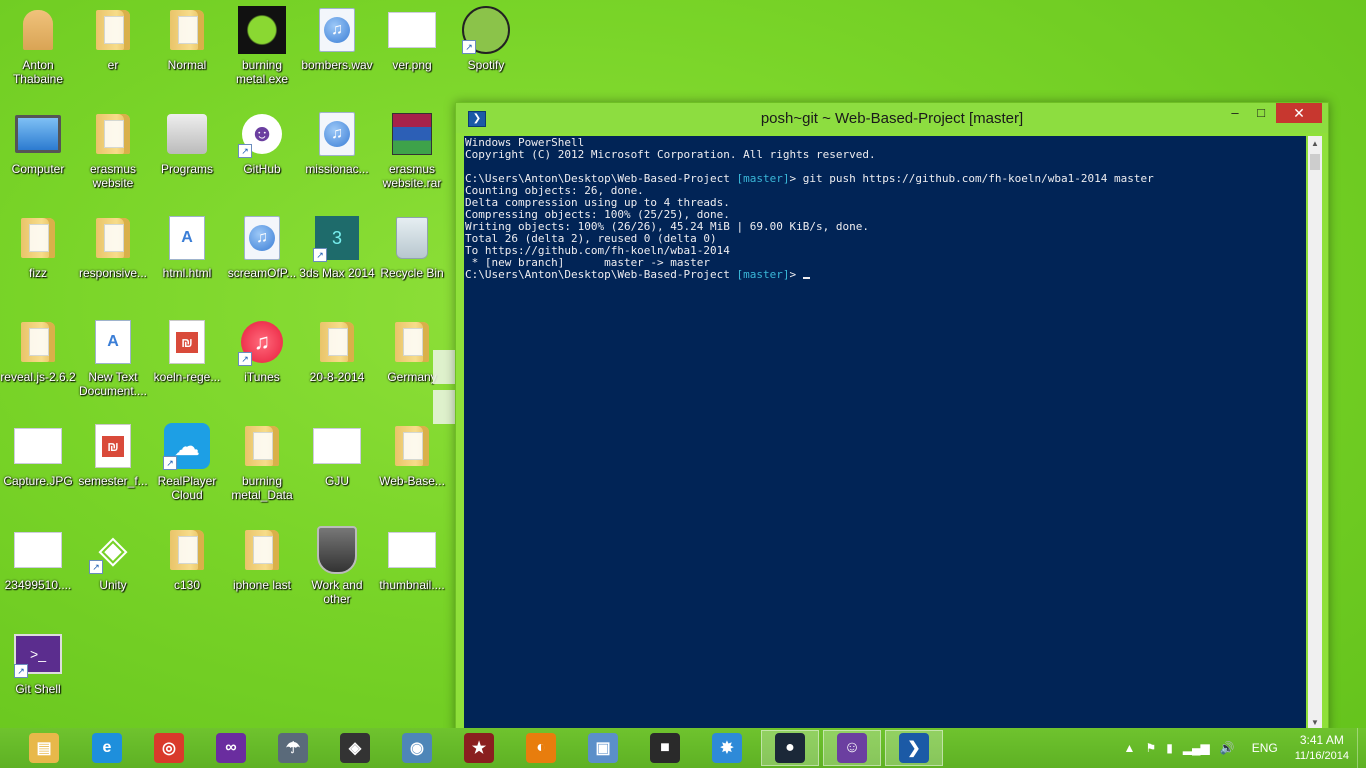  What do you see at coordinates (38, 247) in the screenshot?
I see `desktop-icon: fizz` at bounding box center [38, 247].